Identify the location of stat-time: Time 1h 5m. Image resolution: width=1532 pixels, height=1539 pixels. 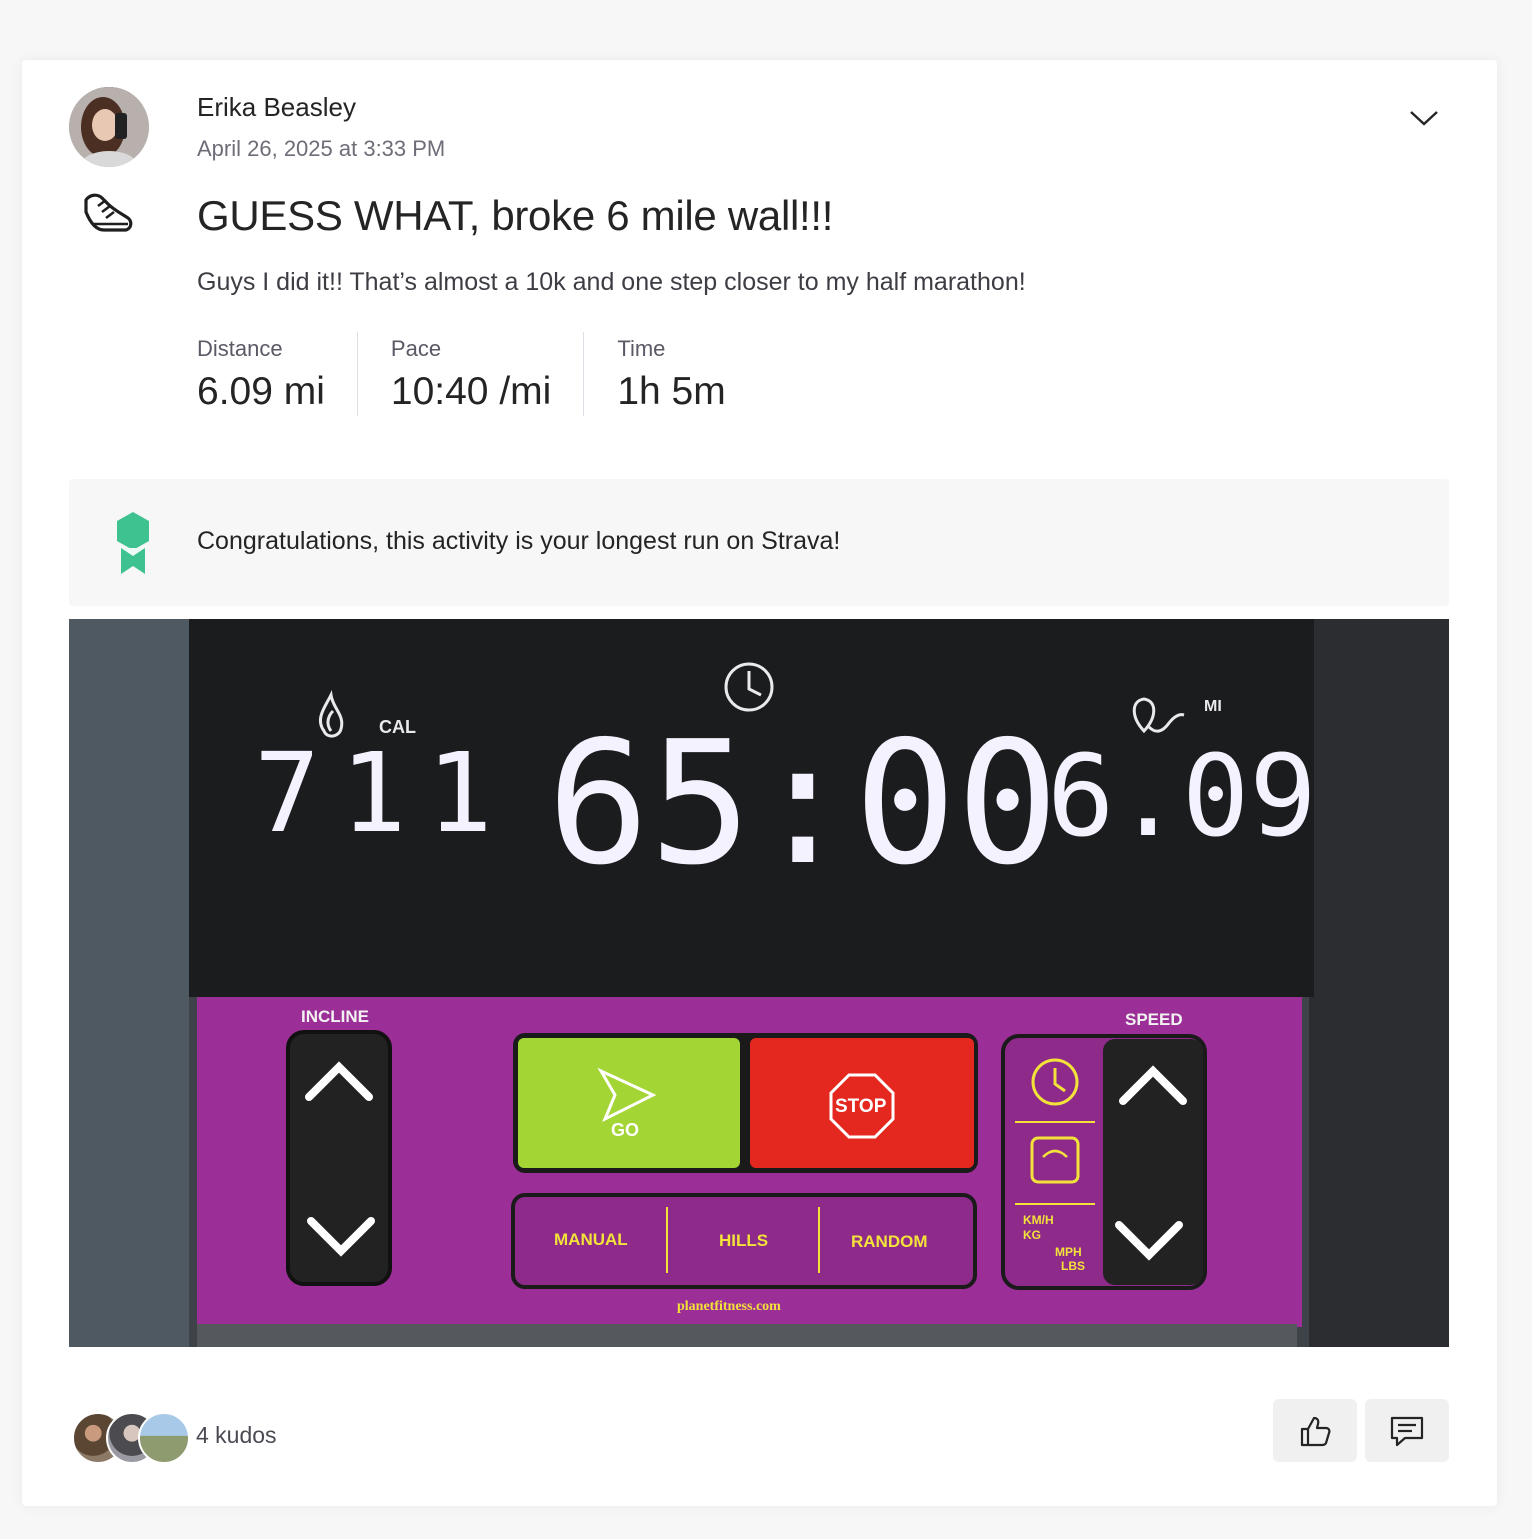
(687, 374).